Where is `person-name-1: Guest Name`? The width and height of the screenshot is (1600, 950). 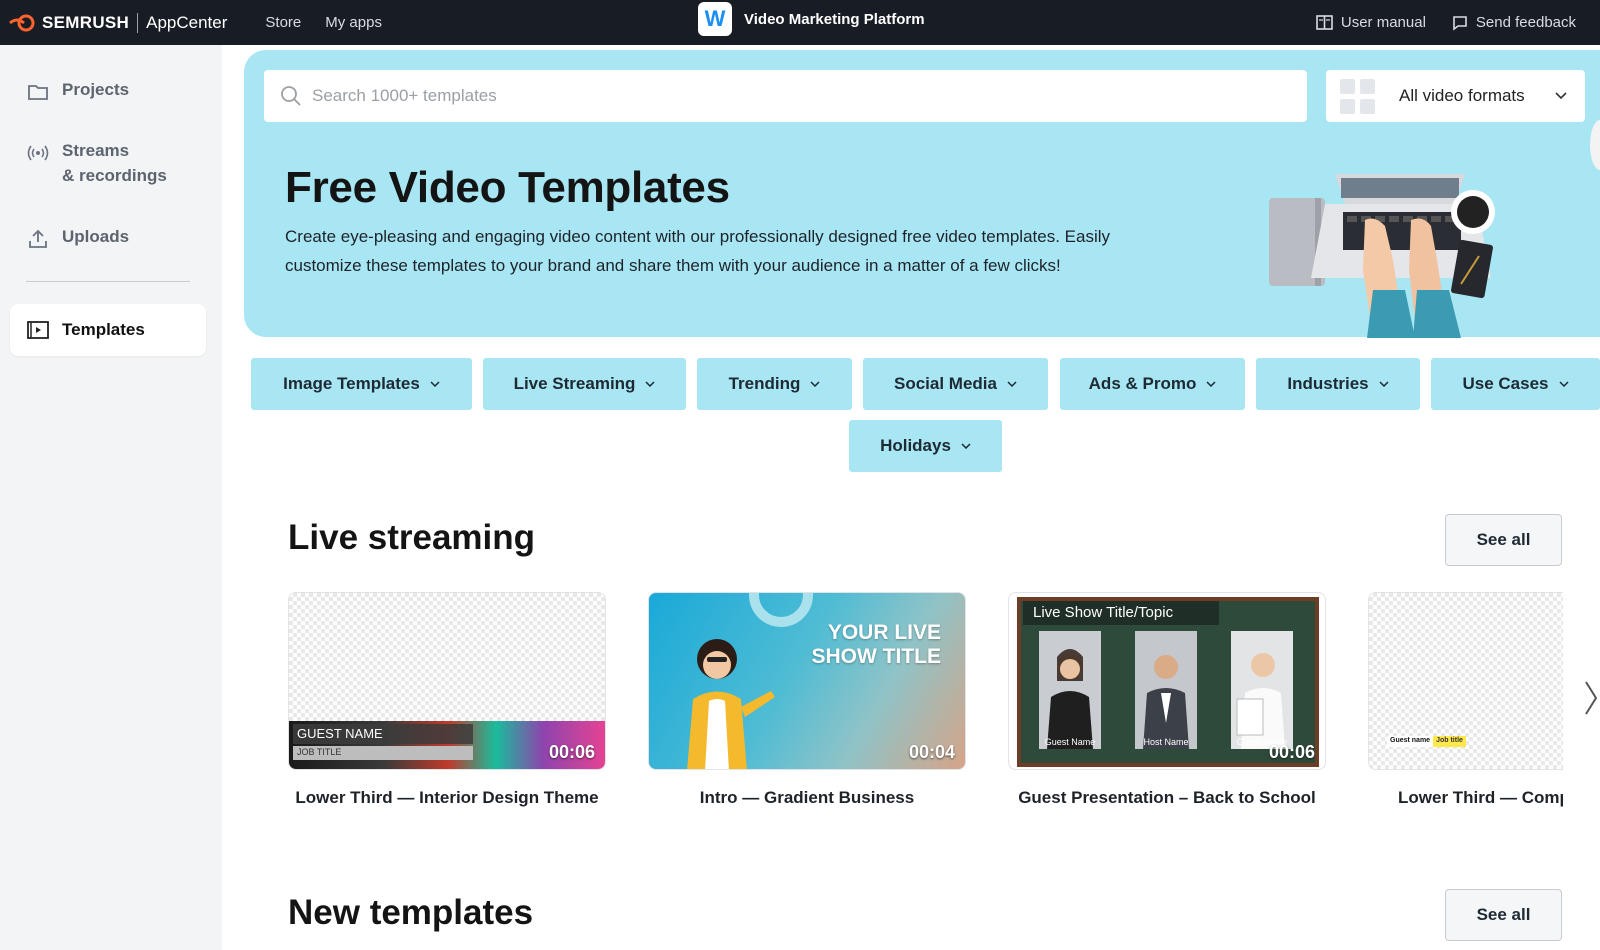
person-name-1: Guest Name is located at coordinates (1070, 742).